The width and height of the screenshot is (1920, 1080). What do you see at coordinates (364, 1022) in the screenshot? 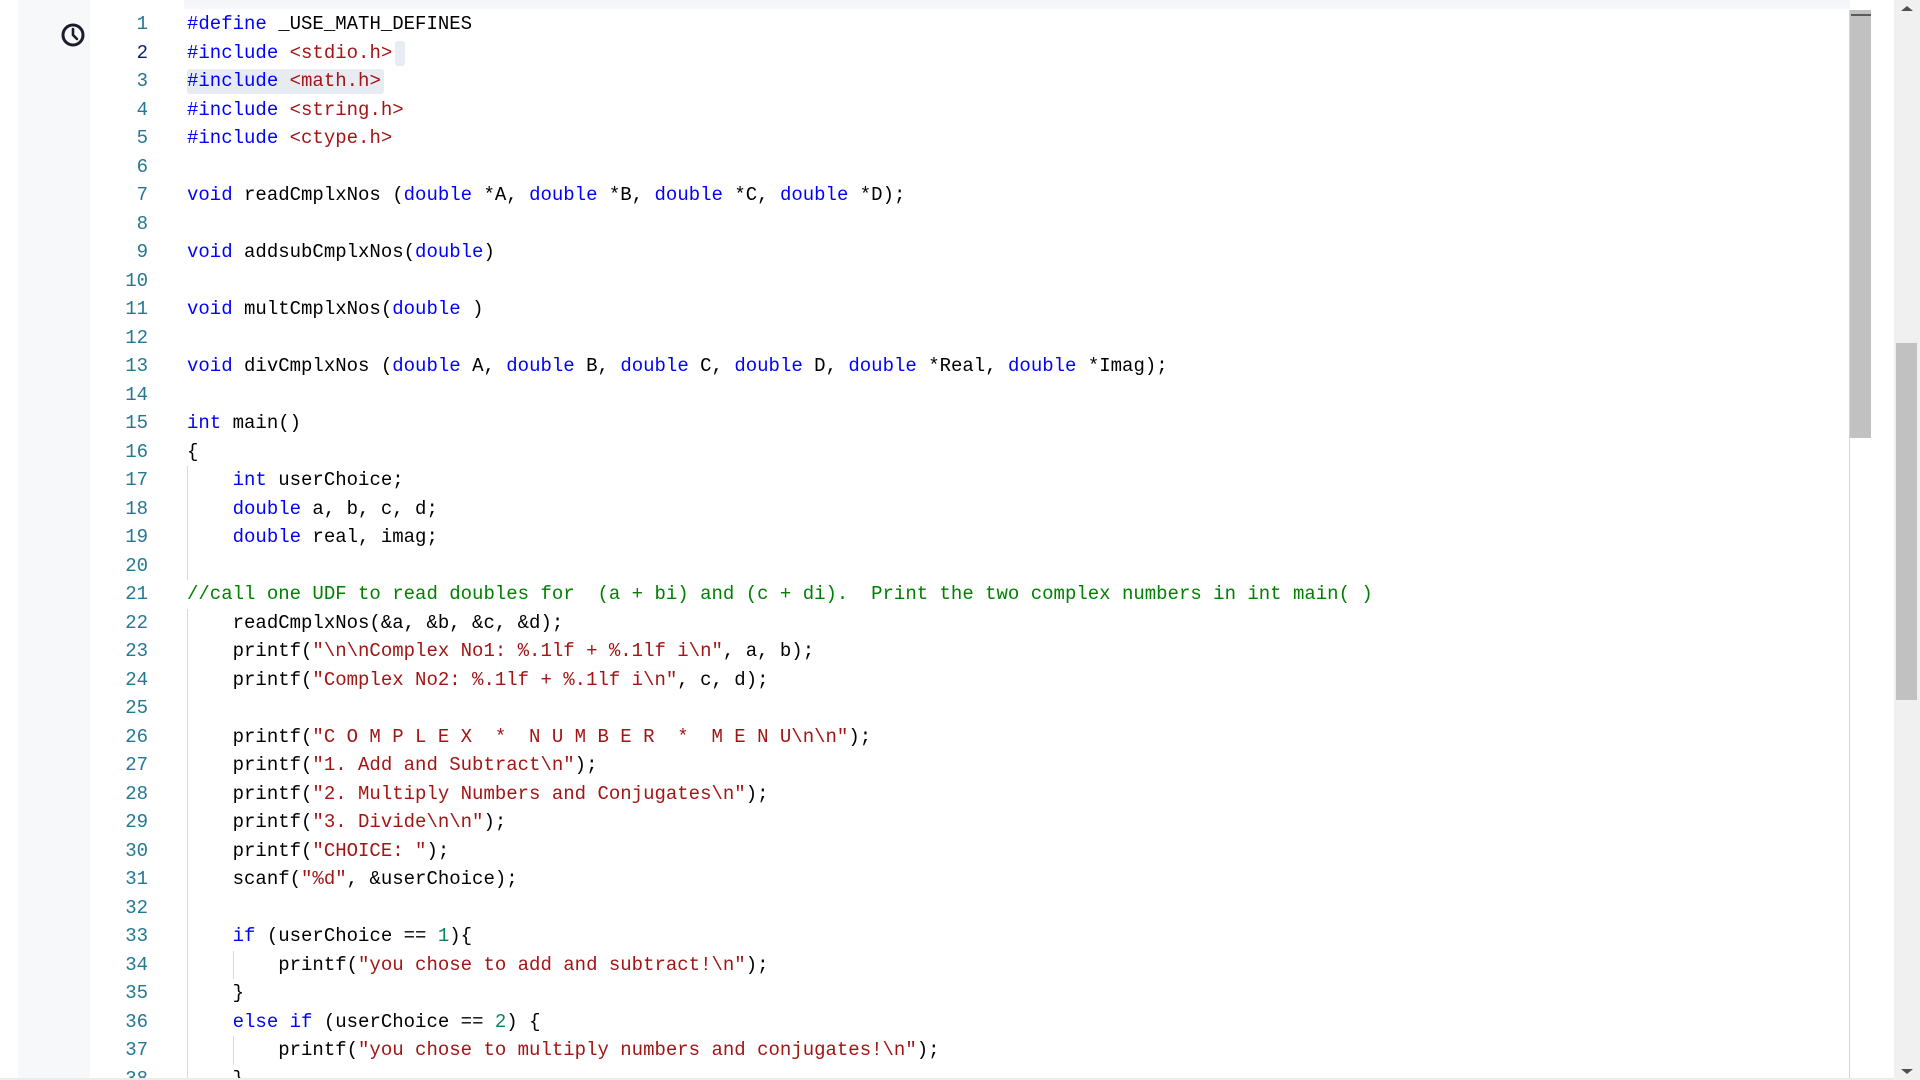
I see `code-text: else if (userChoice == 2) {` at bounding box center [364, 1022].